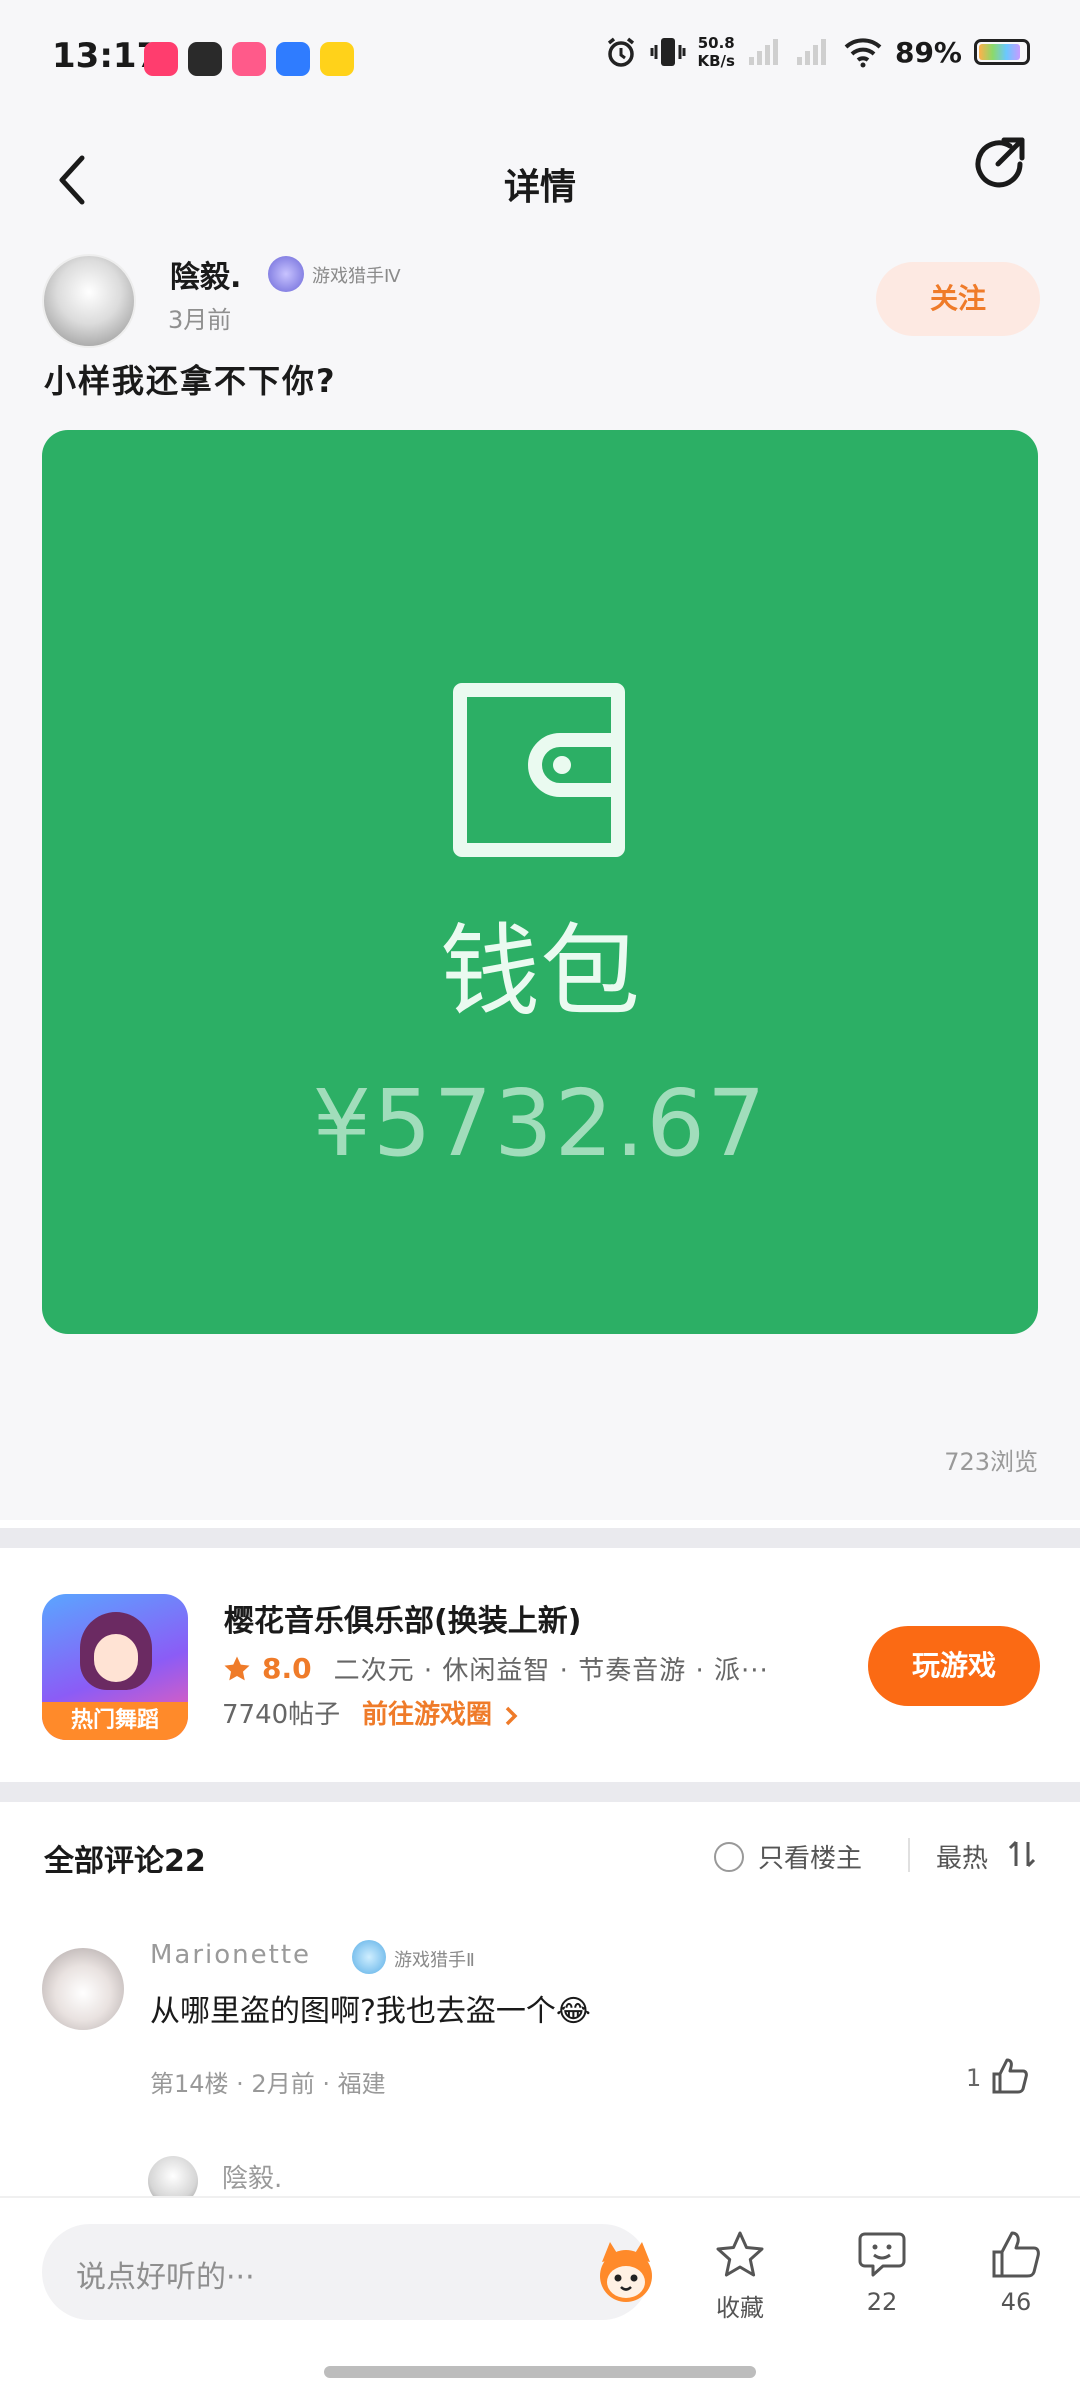 This screenshot has height=2400, width=1080. I want to click on comment-user-badge: 游戏猎手Ⅱ, so click(434, 1960).